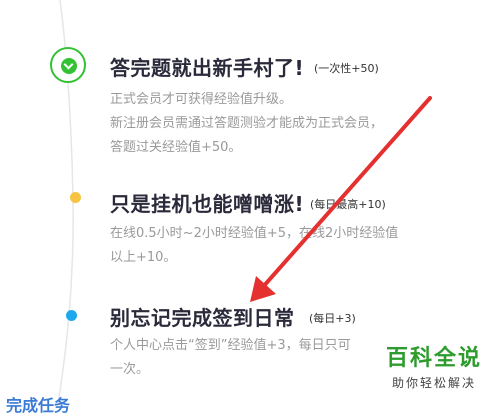  I want to click on step-3-badge: (每日+3), so click(332, 318).